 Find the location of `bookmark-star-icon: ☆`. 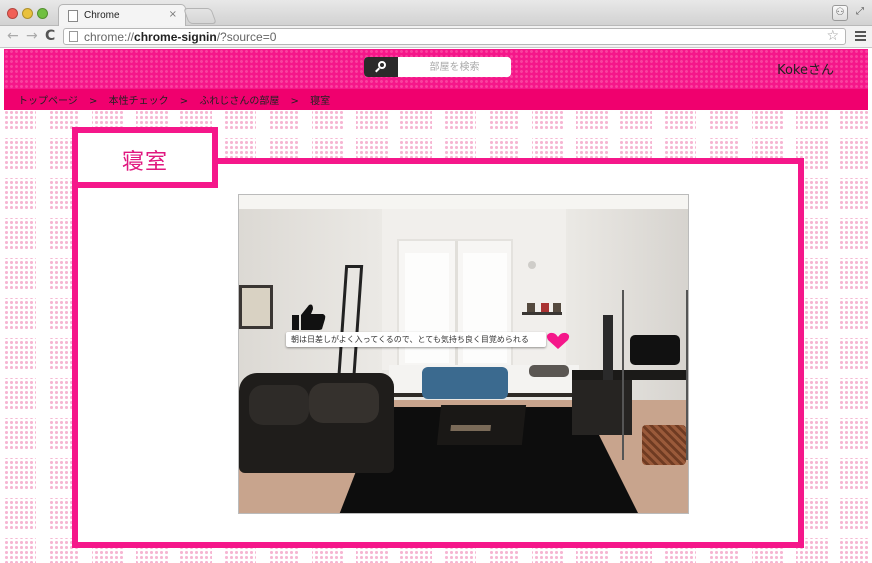

bookmark-star-icon: ☆ is located at coordinates (832, 36).